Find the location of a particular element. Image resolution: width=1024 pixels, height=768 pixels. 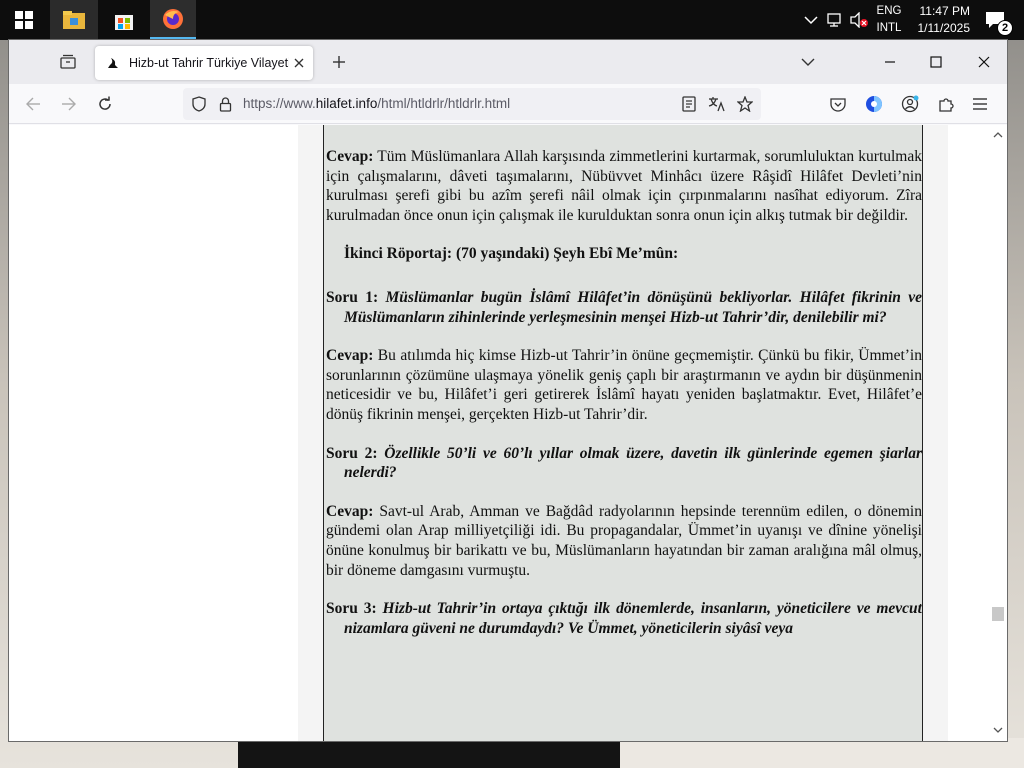

windows-start-button is located at coordinates (24, 20).